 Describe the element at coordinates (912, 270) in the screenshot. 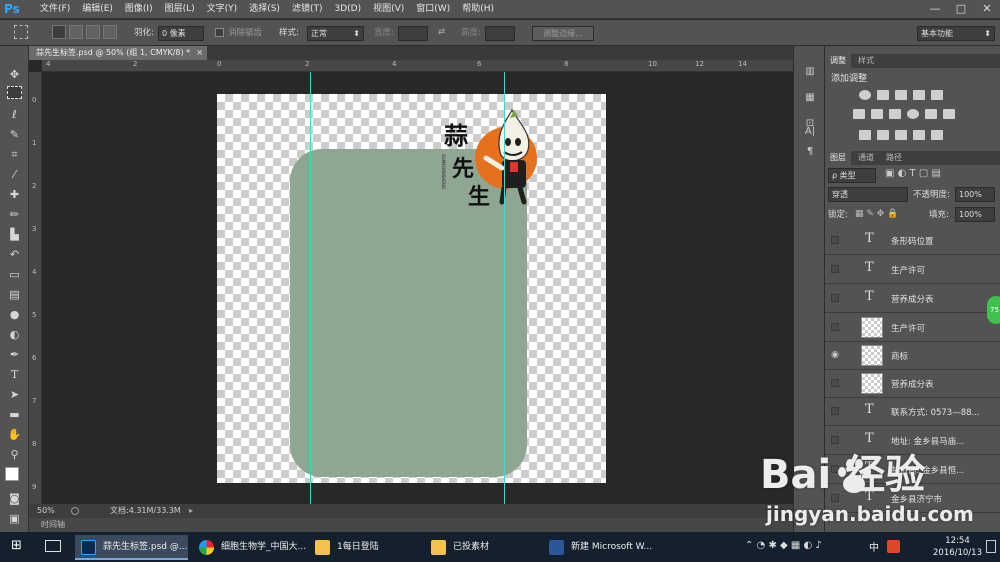

I see `layer-row: T 生产许可` at that location.